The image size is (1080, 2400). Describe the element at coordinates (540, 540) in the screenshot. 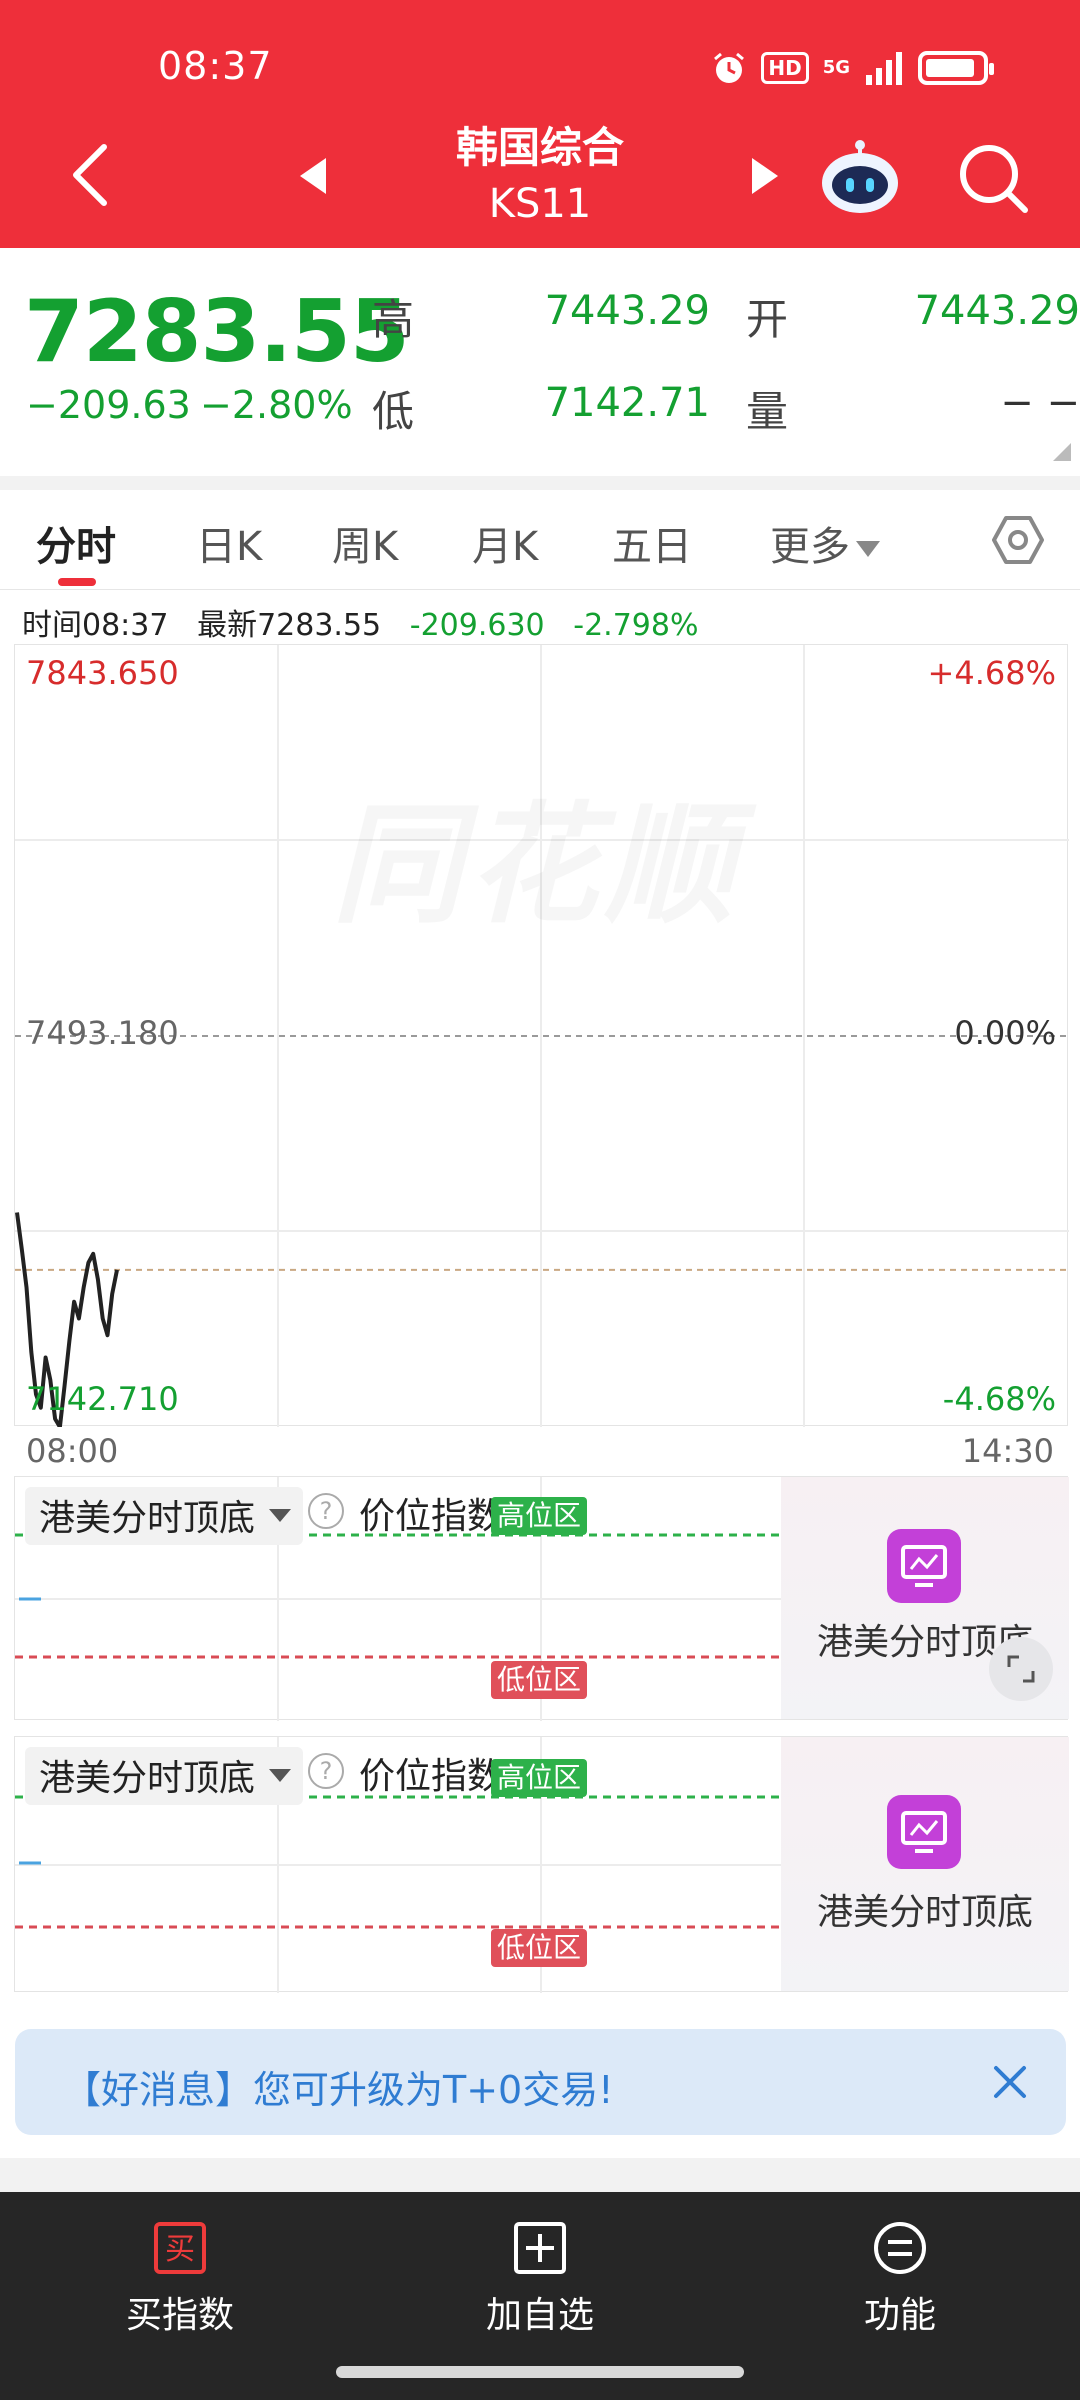

I see `chart-tabs: 分时 日K 周K 月K 五日 更多` at that location.